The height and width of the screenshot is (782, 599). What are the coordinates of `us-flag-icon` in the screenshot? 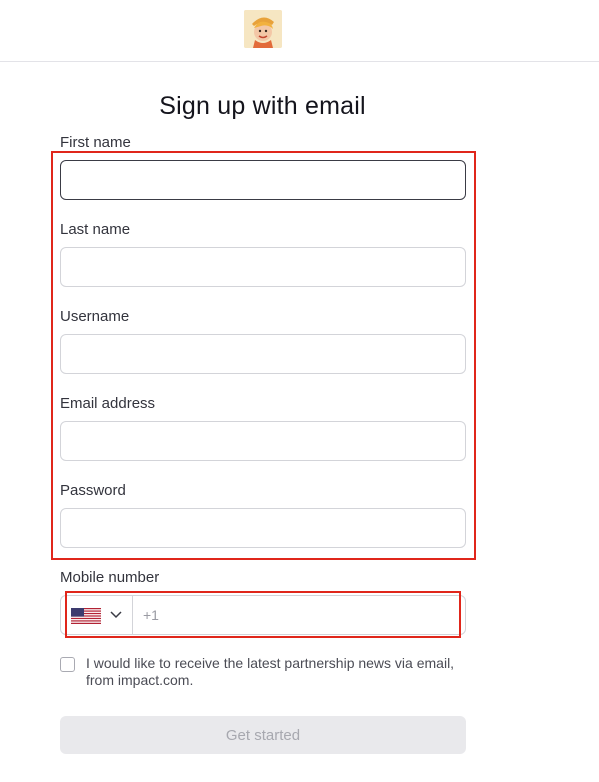 It's located at (86, 616).